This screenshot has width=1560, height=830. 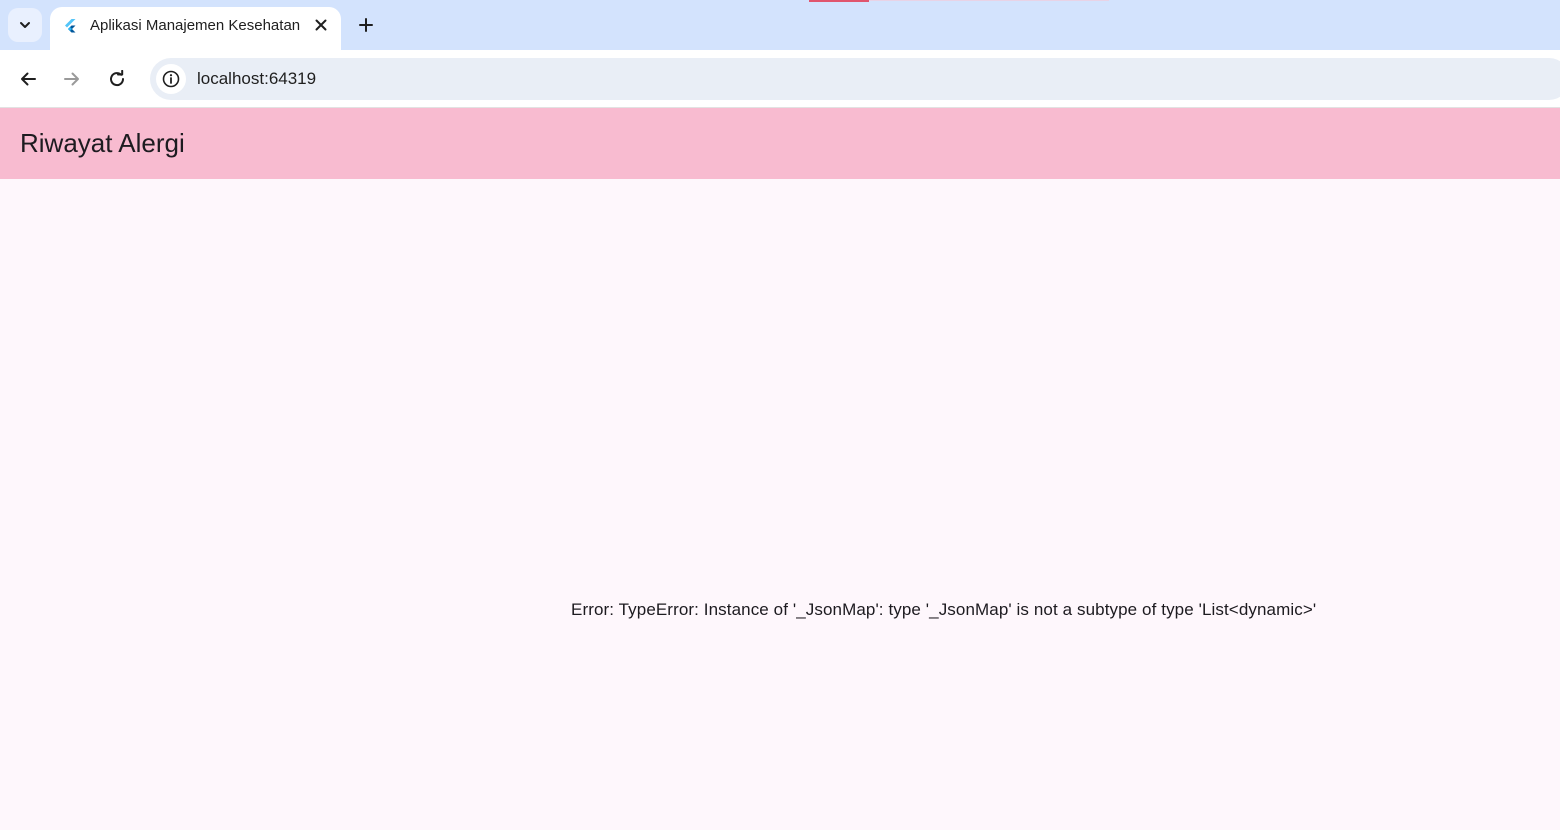 What do you see at coordinates (70, 26) in the screenshot?
I see `flutter-icon` at bounding box center [70, 26].